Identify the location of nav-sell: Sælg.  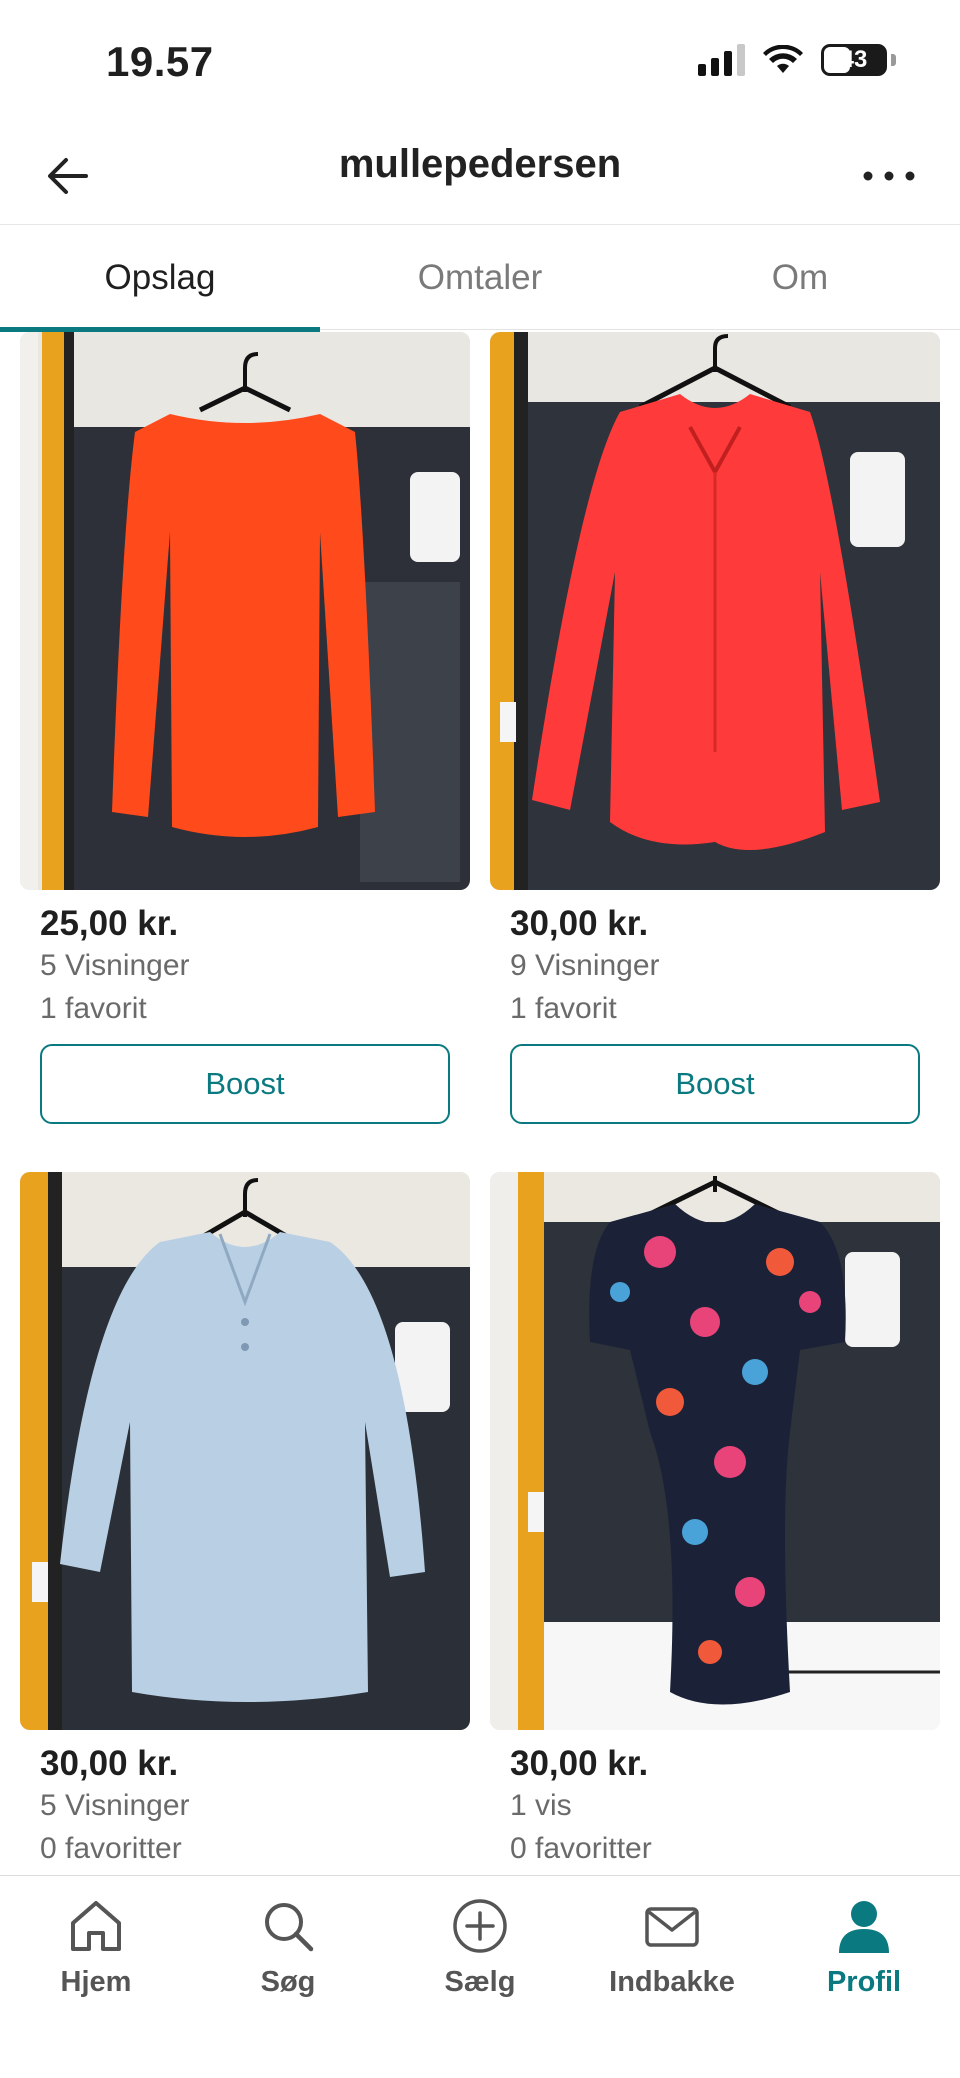
(480, 1977).